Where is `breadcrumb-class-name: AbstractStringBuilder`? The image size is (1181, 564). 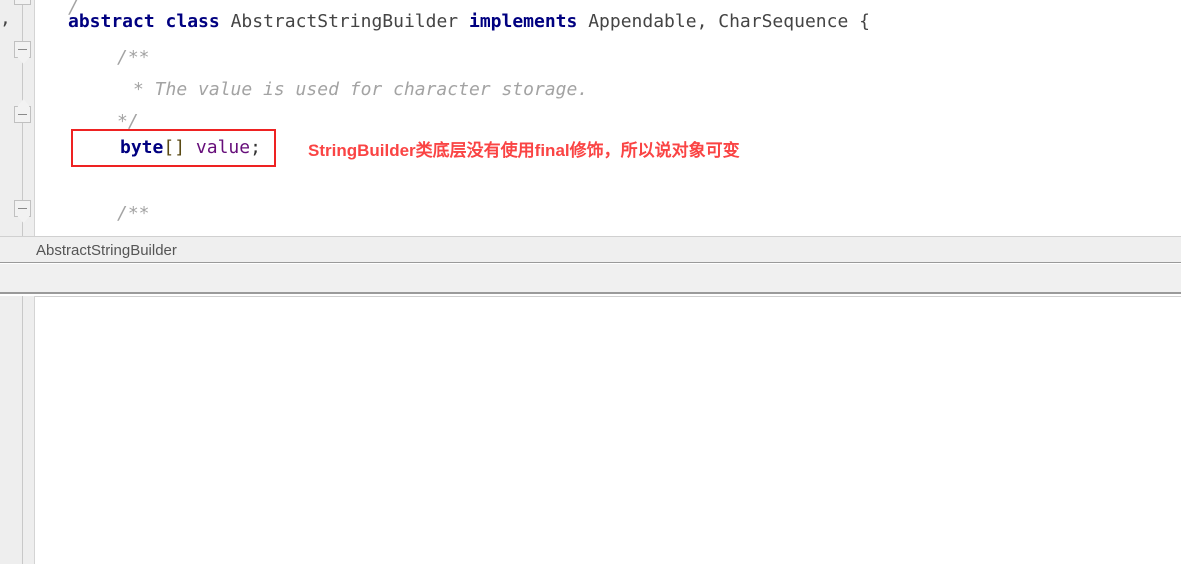 breadcrumb-class-name: AbstractStringBuilder is located at coordinates (106, 250).